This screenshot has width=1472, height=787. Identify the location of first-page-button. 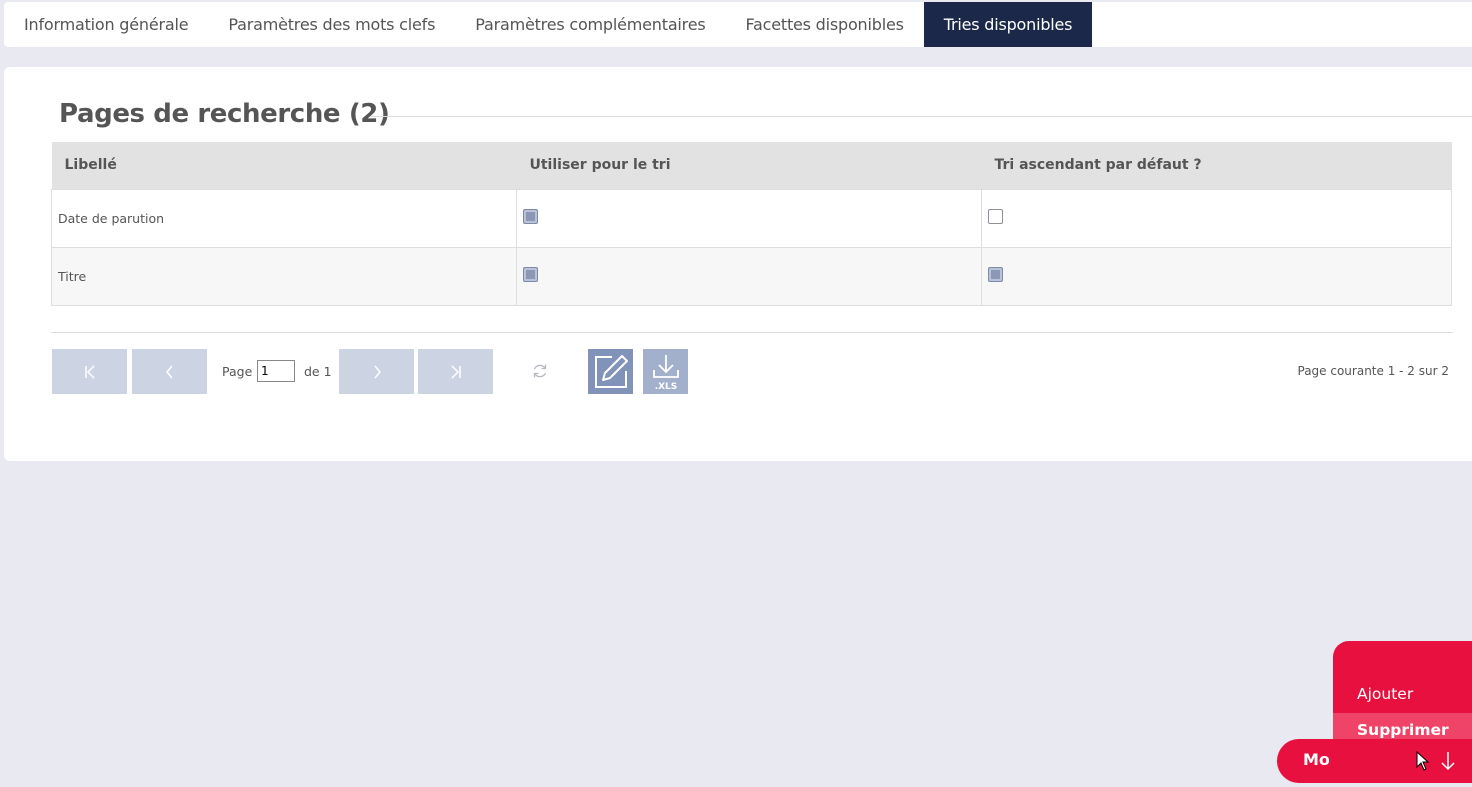
(89, 371).